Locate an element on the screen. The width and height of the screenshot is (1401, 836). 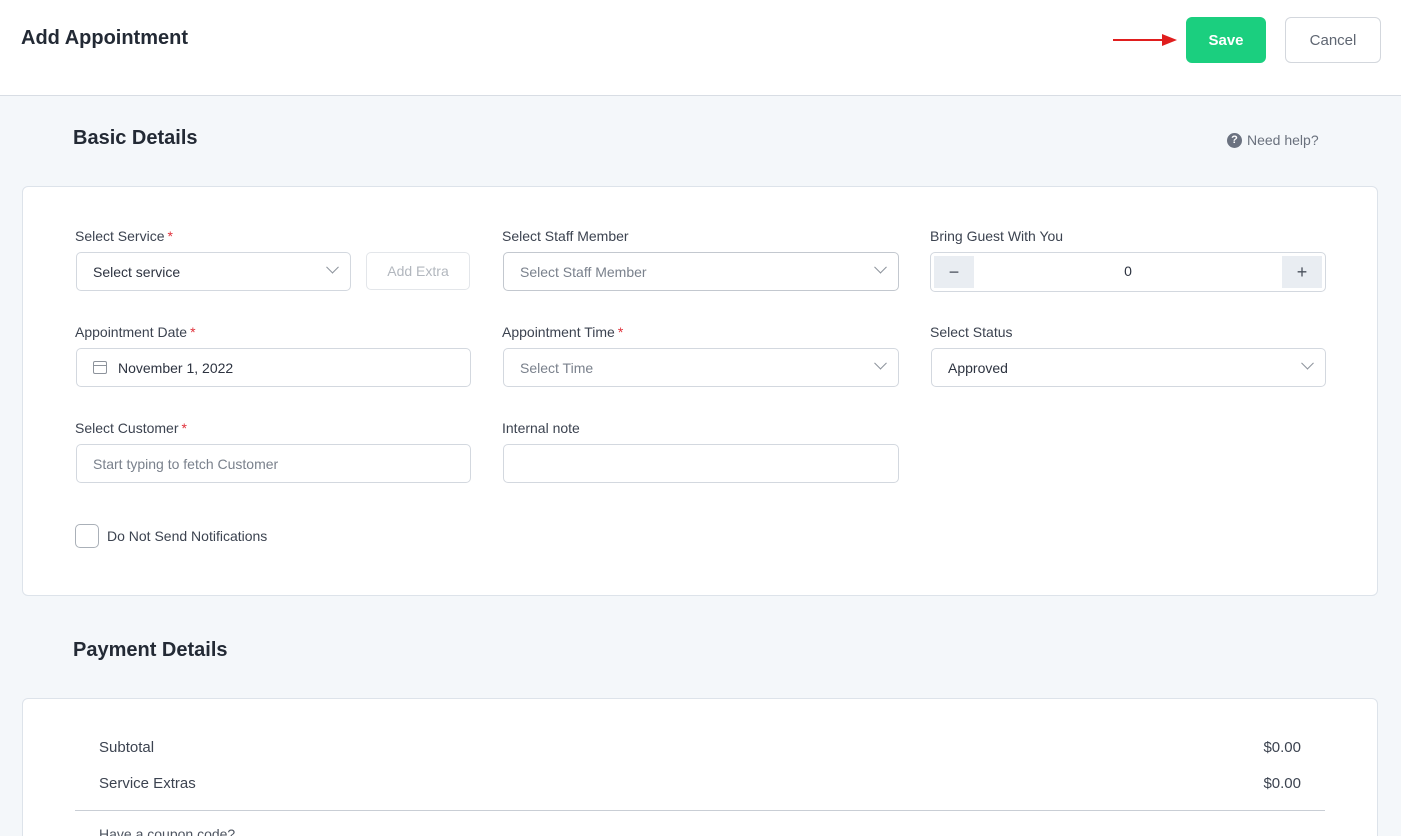
payment-row: Subtotal $0.00 is located at coordinates (700, 747).